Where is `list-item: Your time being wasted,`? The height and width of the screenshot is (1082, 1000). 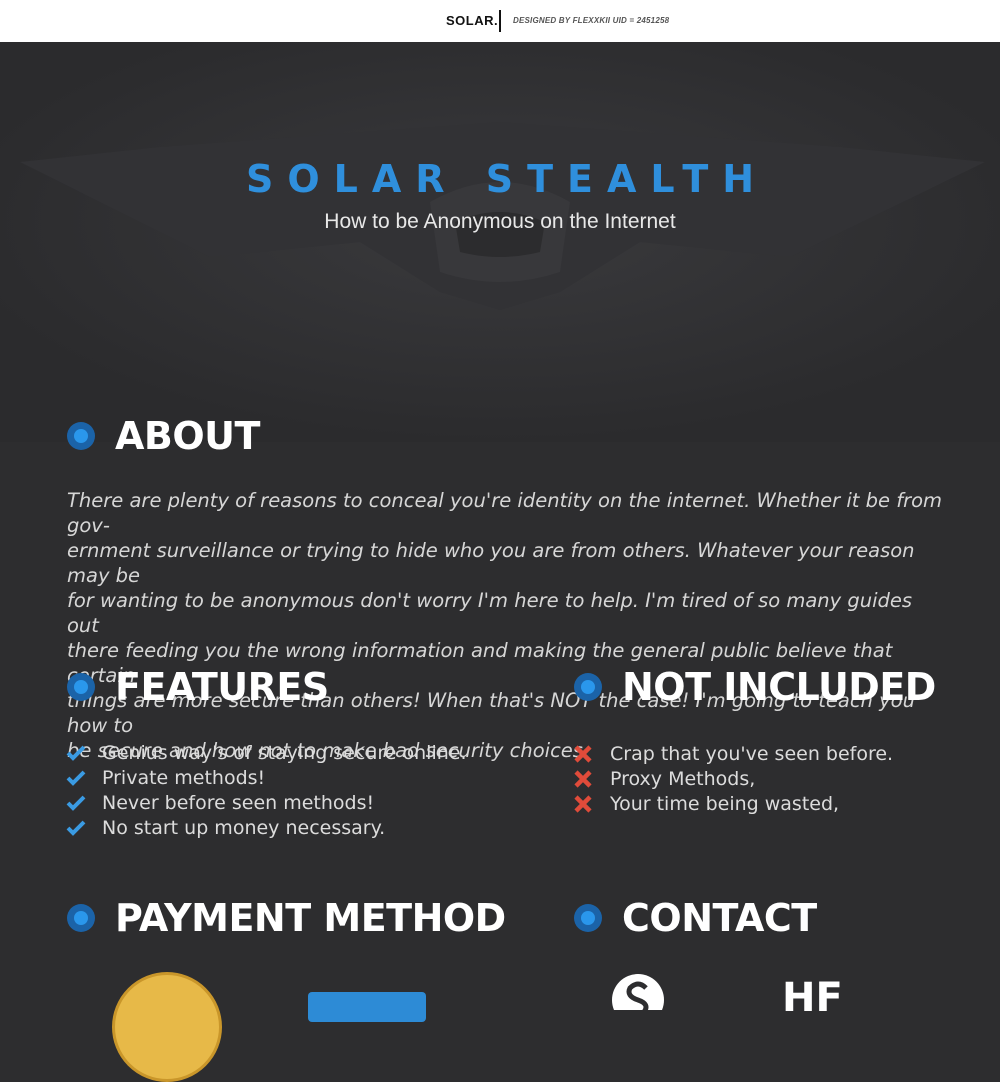
list-item: Your time being wasted, is located at coordinates (733, 803).